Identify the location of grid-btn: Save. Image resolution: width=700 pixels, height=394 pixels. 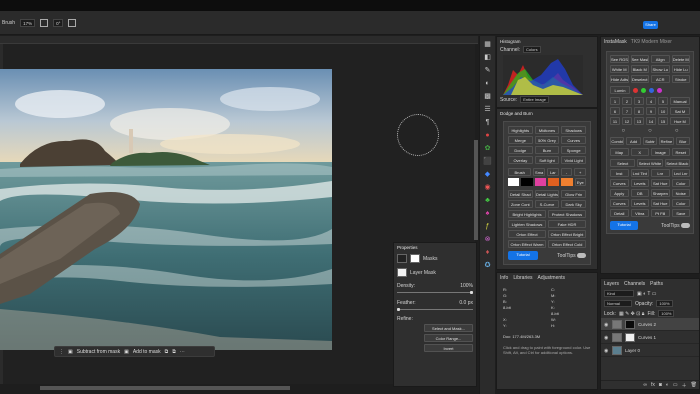
(680, 213).